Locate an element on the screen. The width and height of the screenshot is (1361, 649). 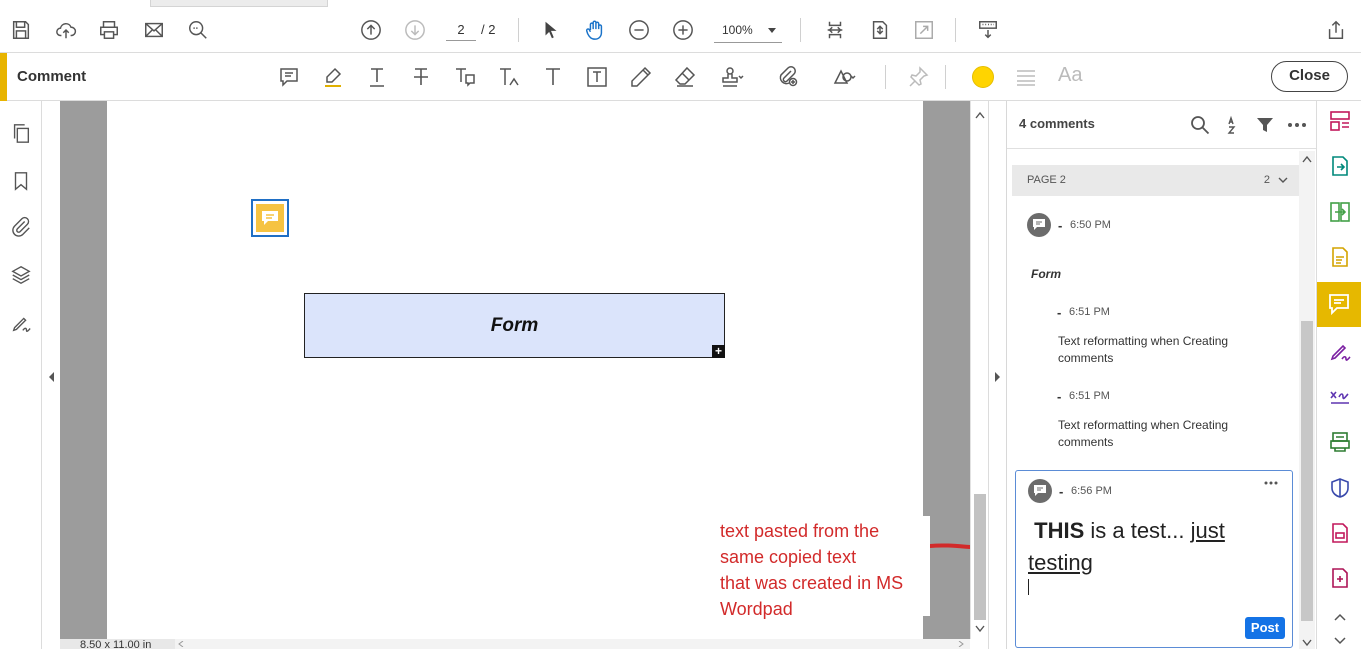
comment-count: 4 comments is located at coordinates (1057, 123).